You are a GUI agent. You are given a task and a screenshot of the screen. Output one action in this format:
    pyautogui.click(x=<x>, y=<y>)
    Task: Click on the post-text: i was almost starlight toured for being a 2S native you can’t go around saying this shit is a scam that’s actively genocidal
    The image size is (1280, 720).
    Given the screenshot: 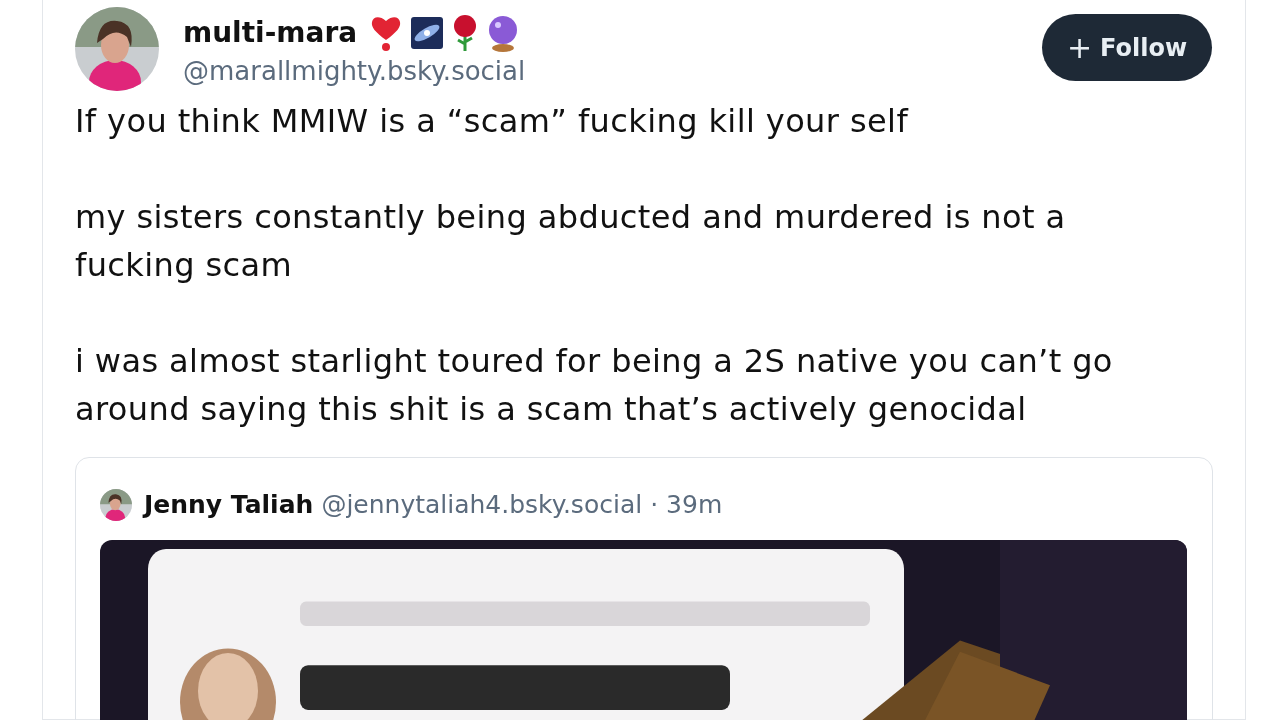 What is the action you would take?
    pyautogui.click(x=594, y=385)
    